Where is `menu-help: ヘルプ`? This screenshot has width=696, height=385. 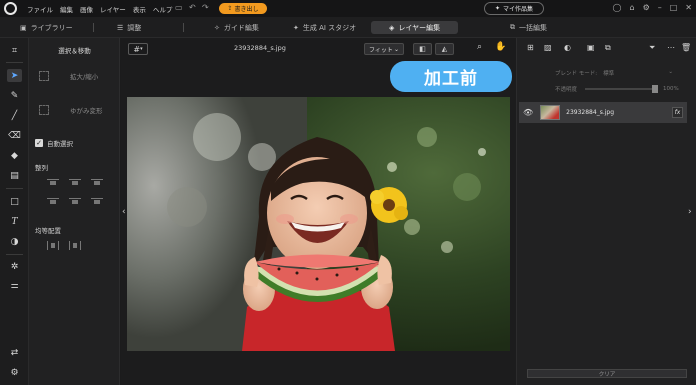
menu-help: ヘルプ is located at coordinates (163, 9).